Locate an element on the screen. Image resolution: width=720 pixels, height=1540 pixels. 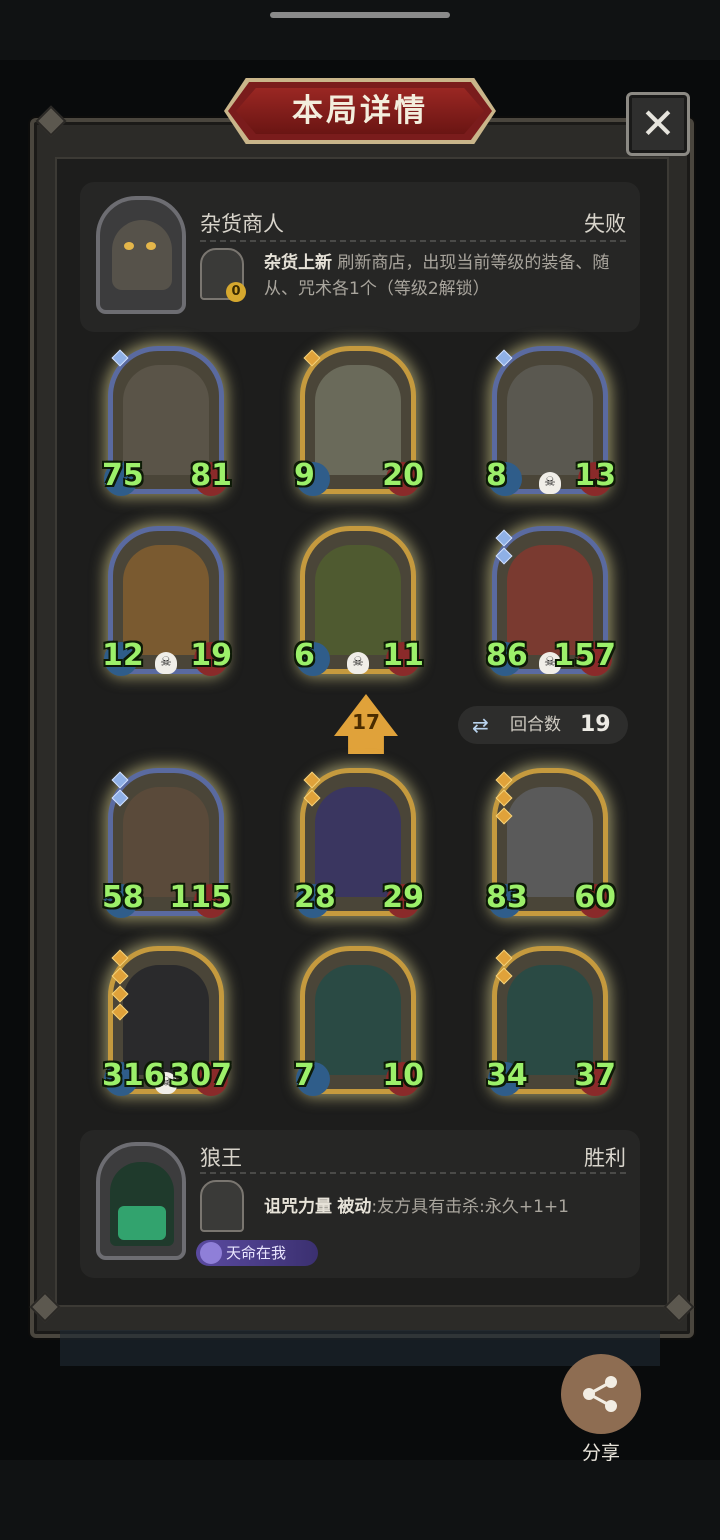
hero-skill-text: :友方具有击杀:永久+1+1 is located at coordinates (470, 1207).